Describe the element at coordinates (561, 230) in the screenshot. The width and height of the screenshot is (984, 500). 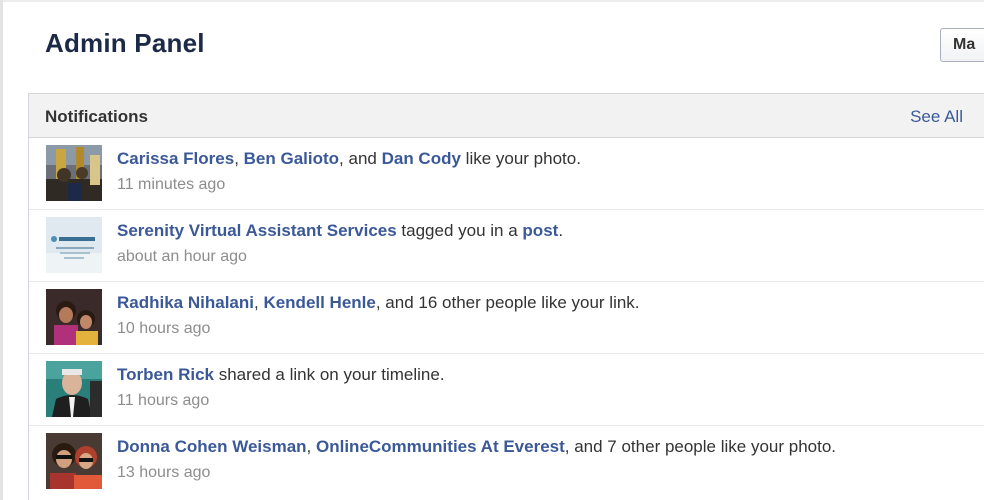
I see `text-fragment: .` at that location.